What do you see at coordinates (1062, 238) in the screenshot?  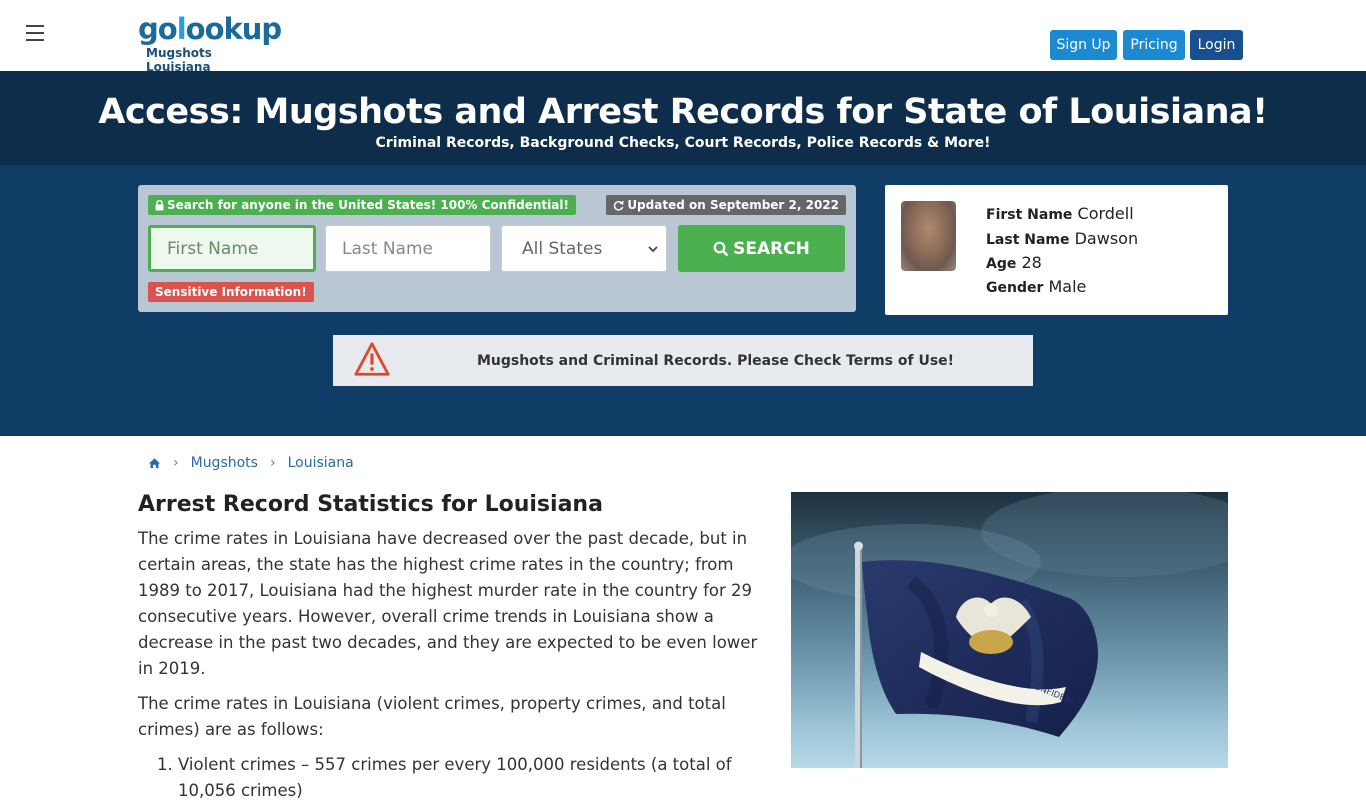 I see `profile-last-name: Last Name Dawson` at bounding box center [1062, 238].